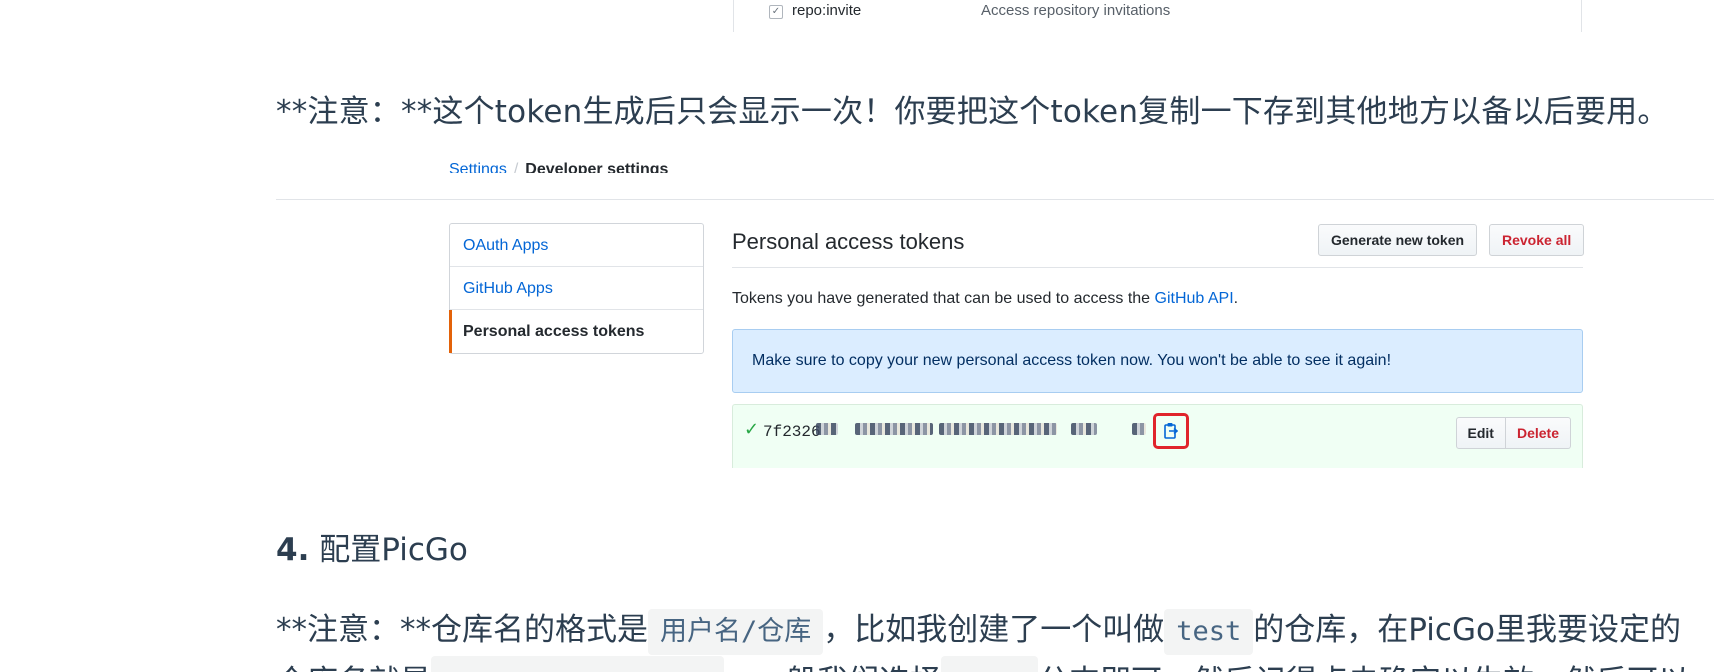  I want to click on token-value: 7f2326, so click(792, 432).